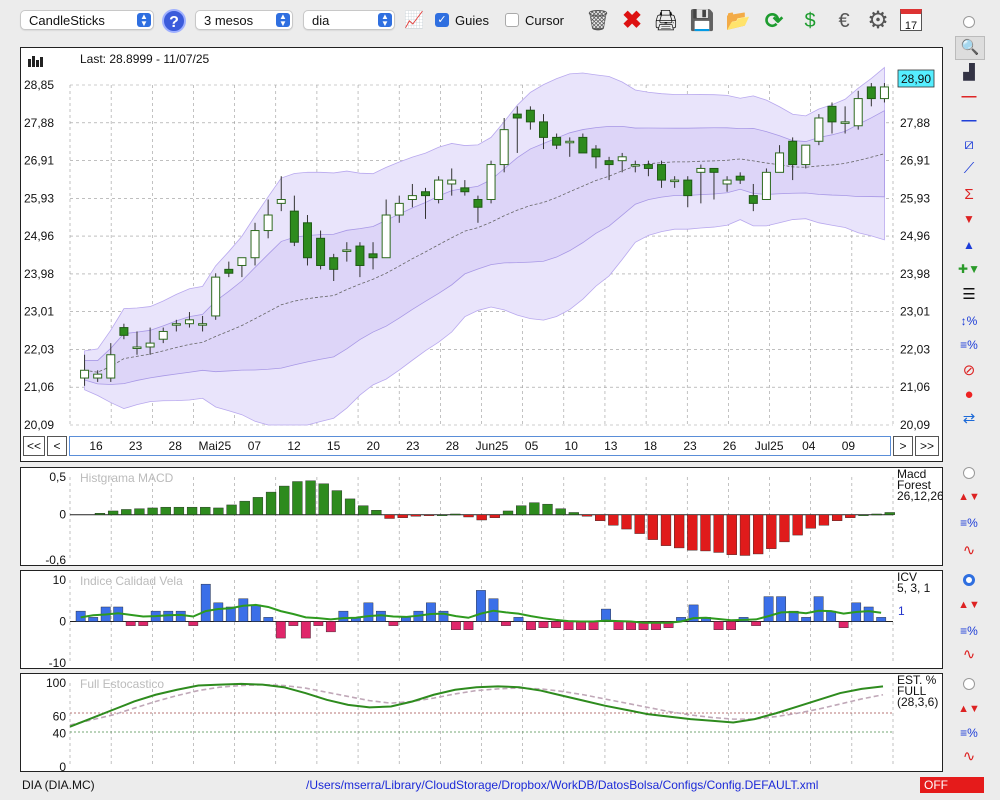  What do you see at coordinates (844, 21) in the screenshot?
I see `euro-icon: €` at bounding box center [844, 21].